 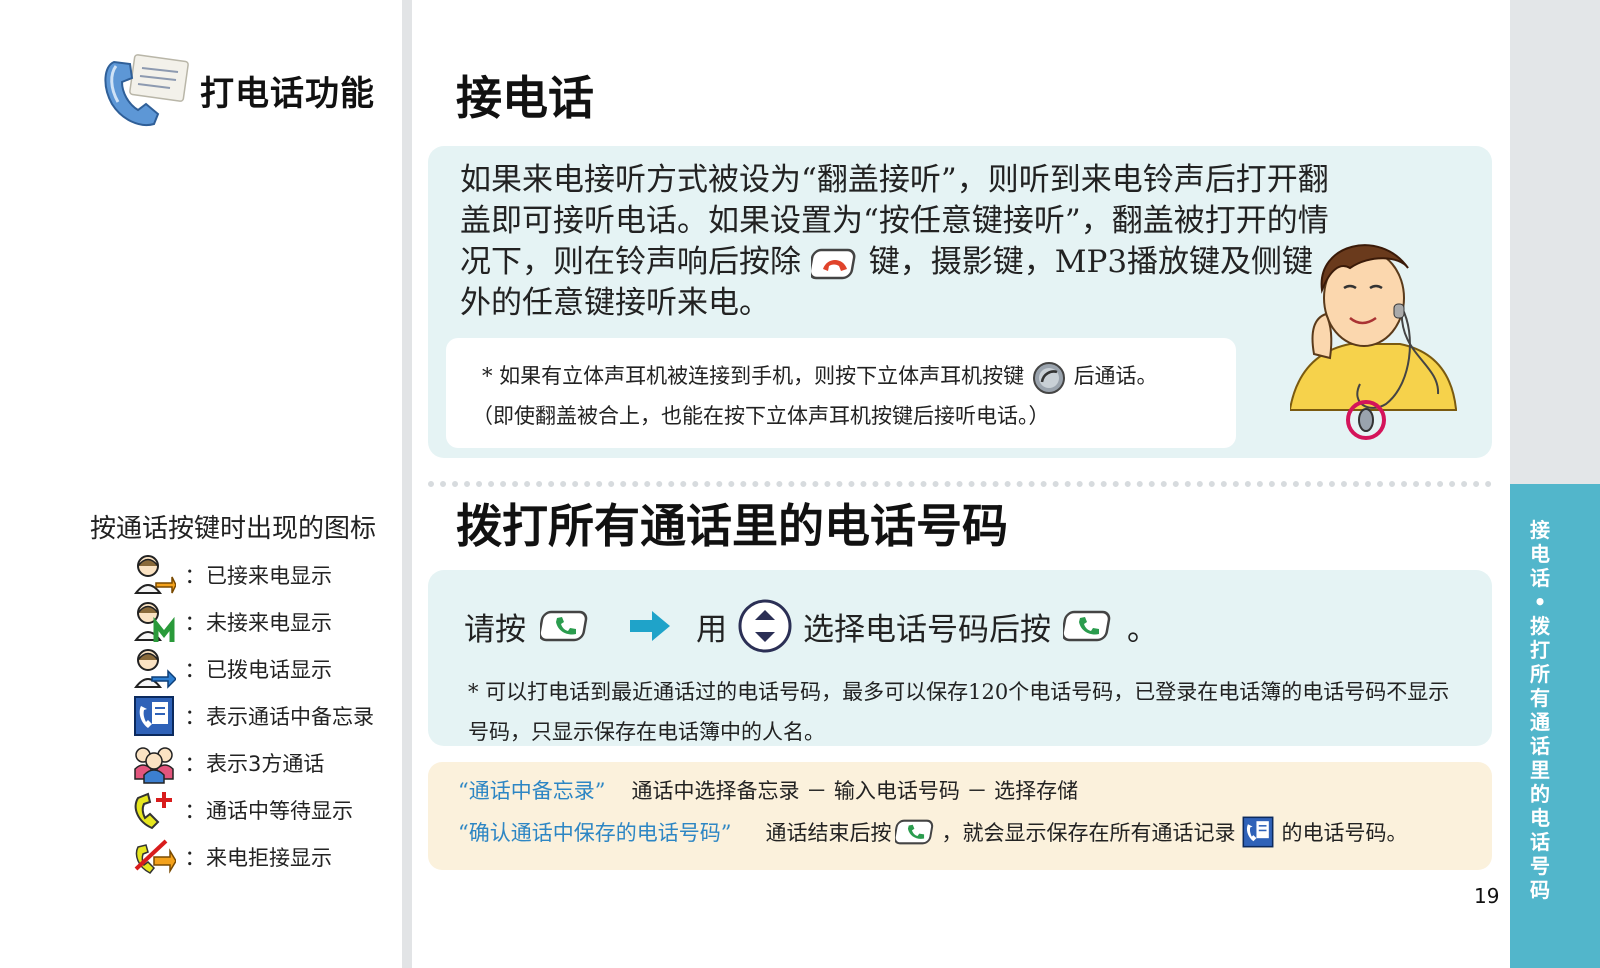 I want to click on call-waiting-icon, so click(x=153, y=811).